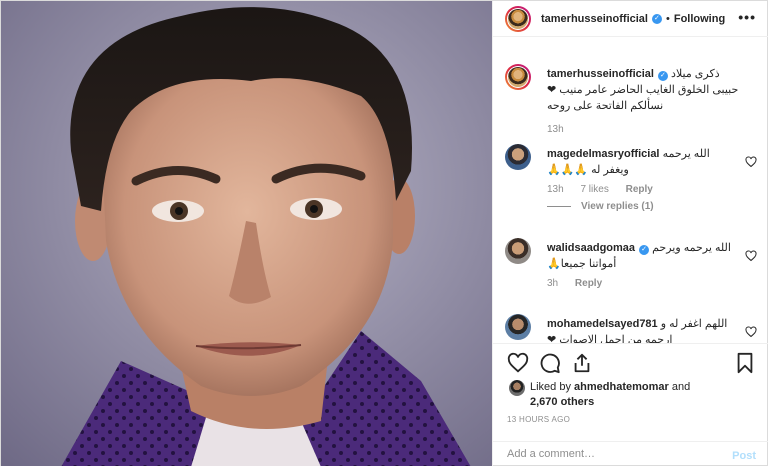 This screenshot has height=466, width=768. What do you see at coordinates (617, 206) in the screenshot?
I see `view-replies-label: View replies (1)` at bounding box center [617, 206].